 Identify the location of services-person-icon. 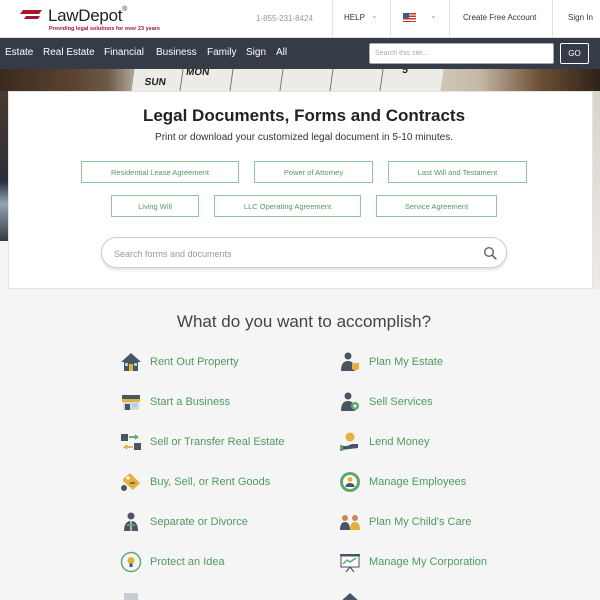
(350, 401).